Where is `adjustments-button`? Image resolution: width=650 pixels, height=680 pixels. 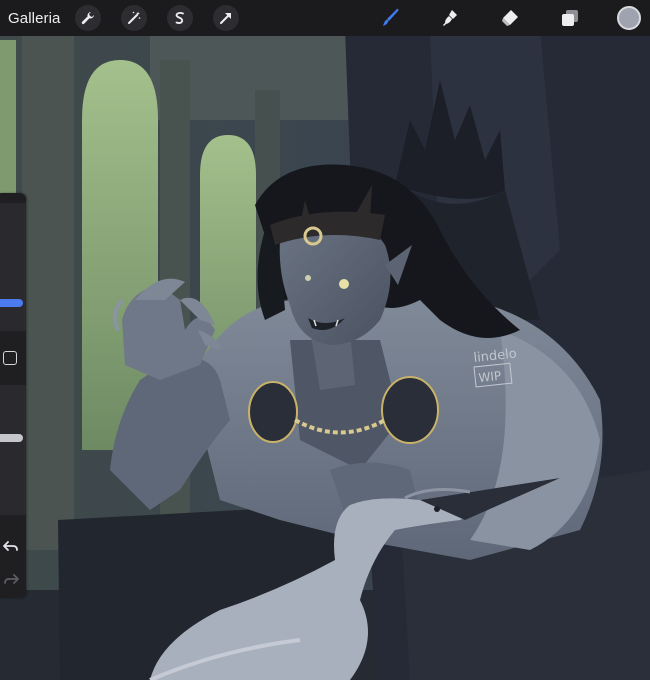
adjustments-button is located at coordinates (133, 18).